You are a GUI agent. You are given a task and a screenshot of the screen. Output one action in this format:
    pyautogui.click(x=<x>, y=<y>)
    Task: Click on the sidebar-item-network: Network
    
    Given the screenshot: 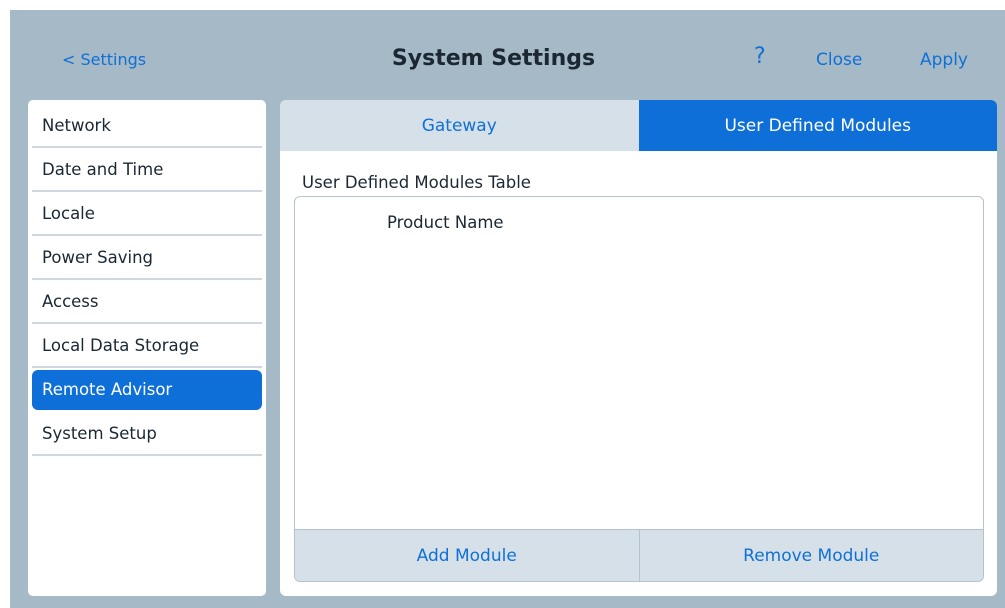 What is the action you would take?
    pyautogui.click(x=147, y=126)
    